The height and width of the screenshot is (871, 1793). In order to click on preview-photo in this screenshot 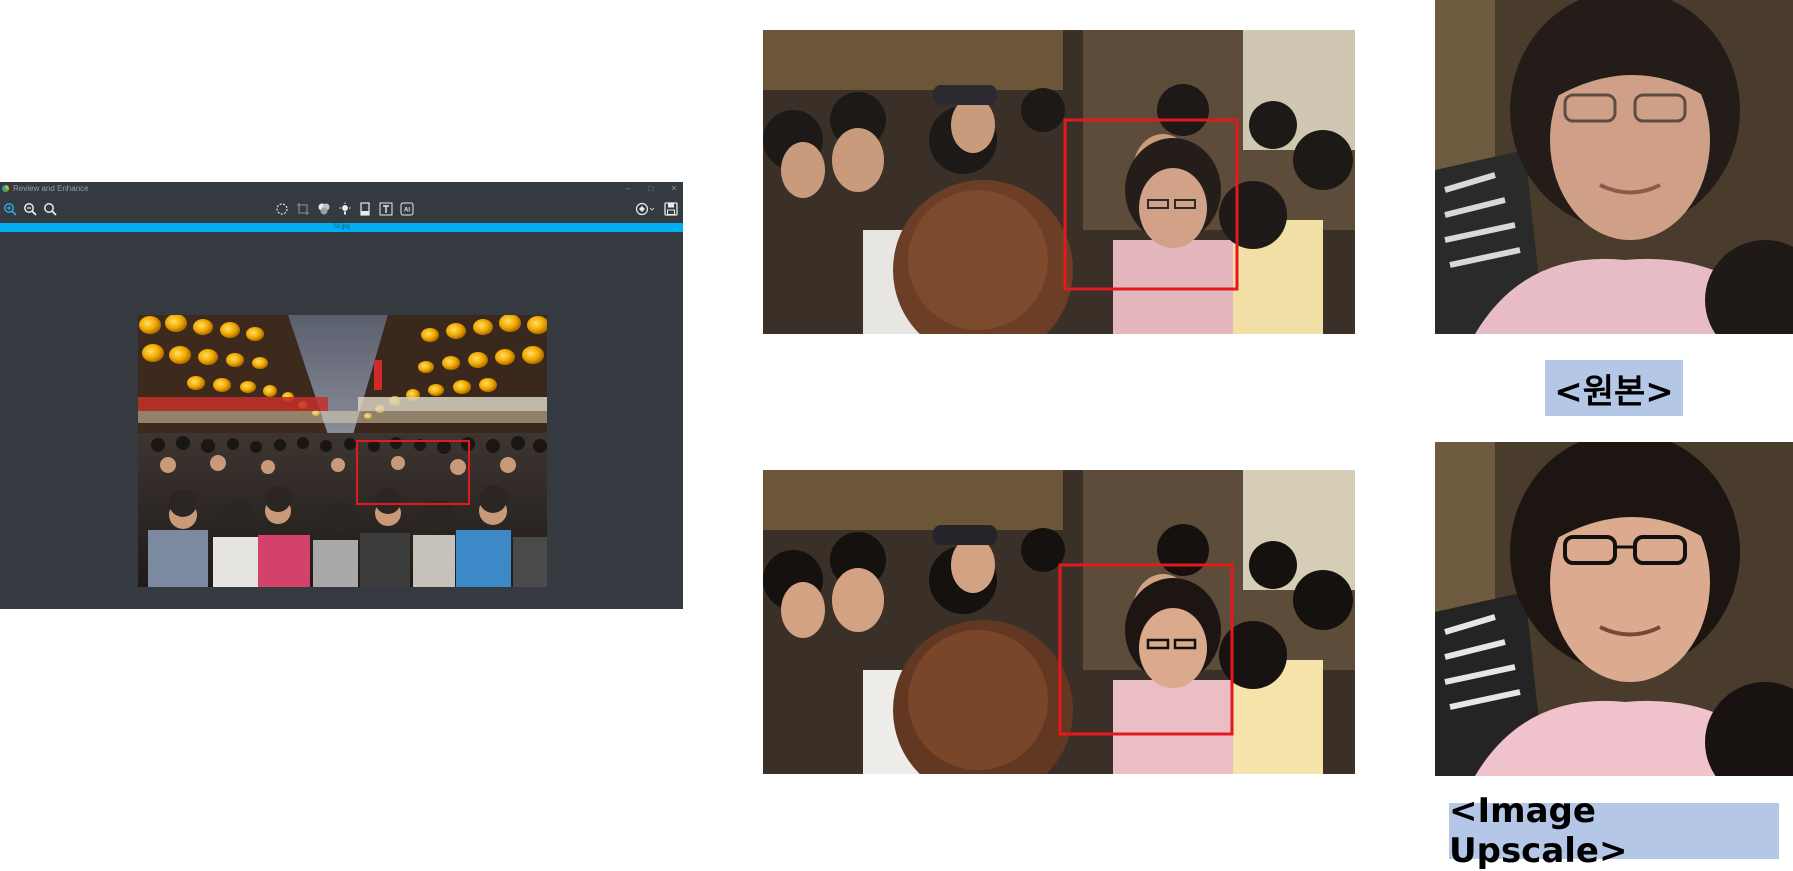, I will do `click(342, 451)`.